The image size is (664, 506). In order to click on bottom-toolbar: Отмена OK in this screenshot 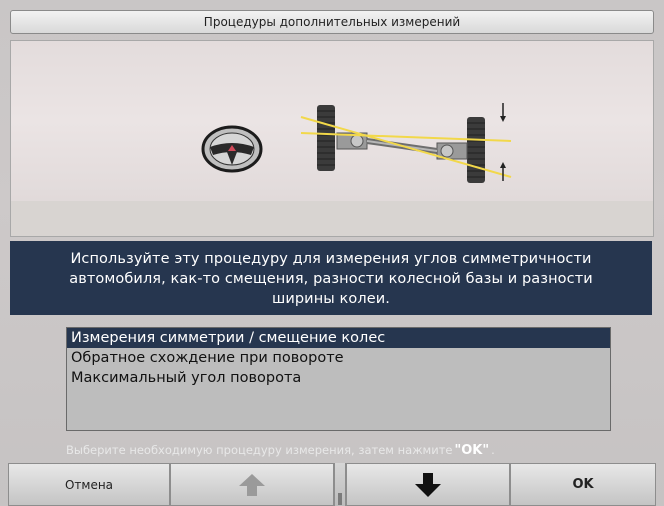, I will do `click(332, 484)`.